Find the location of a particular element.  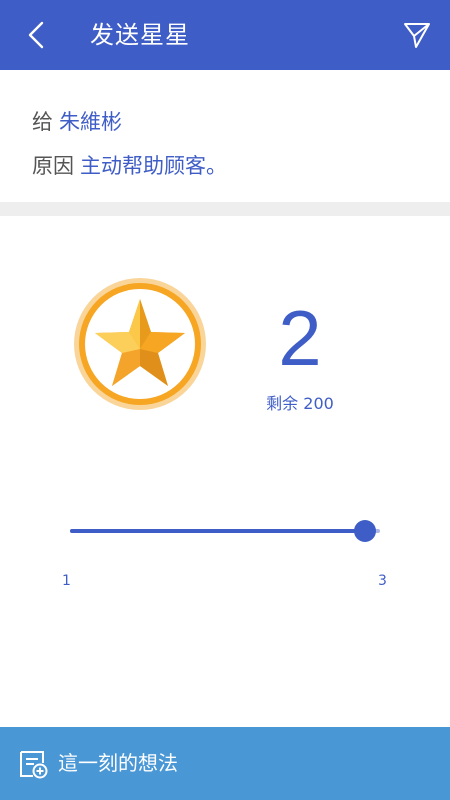

send-button is located at coordinates (417, 35).